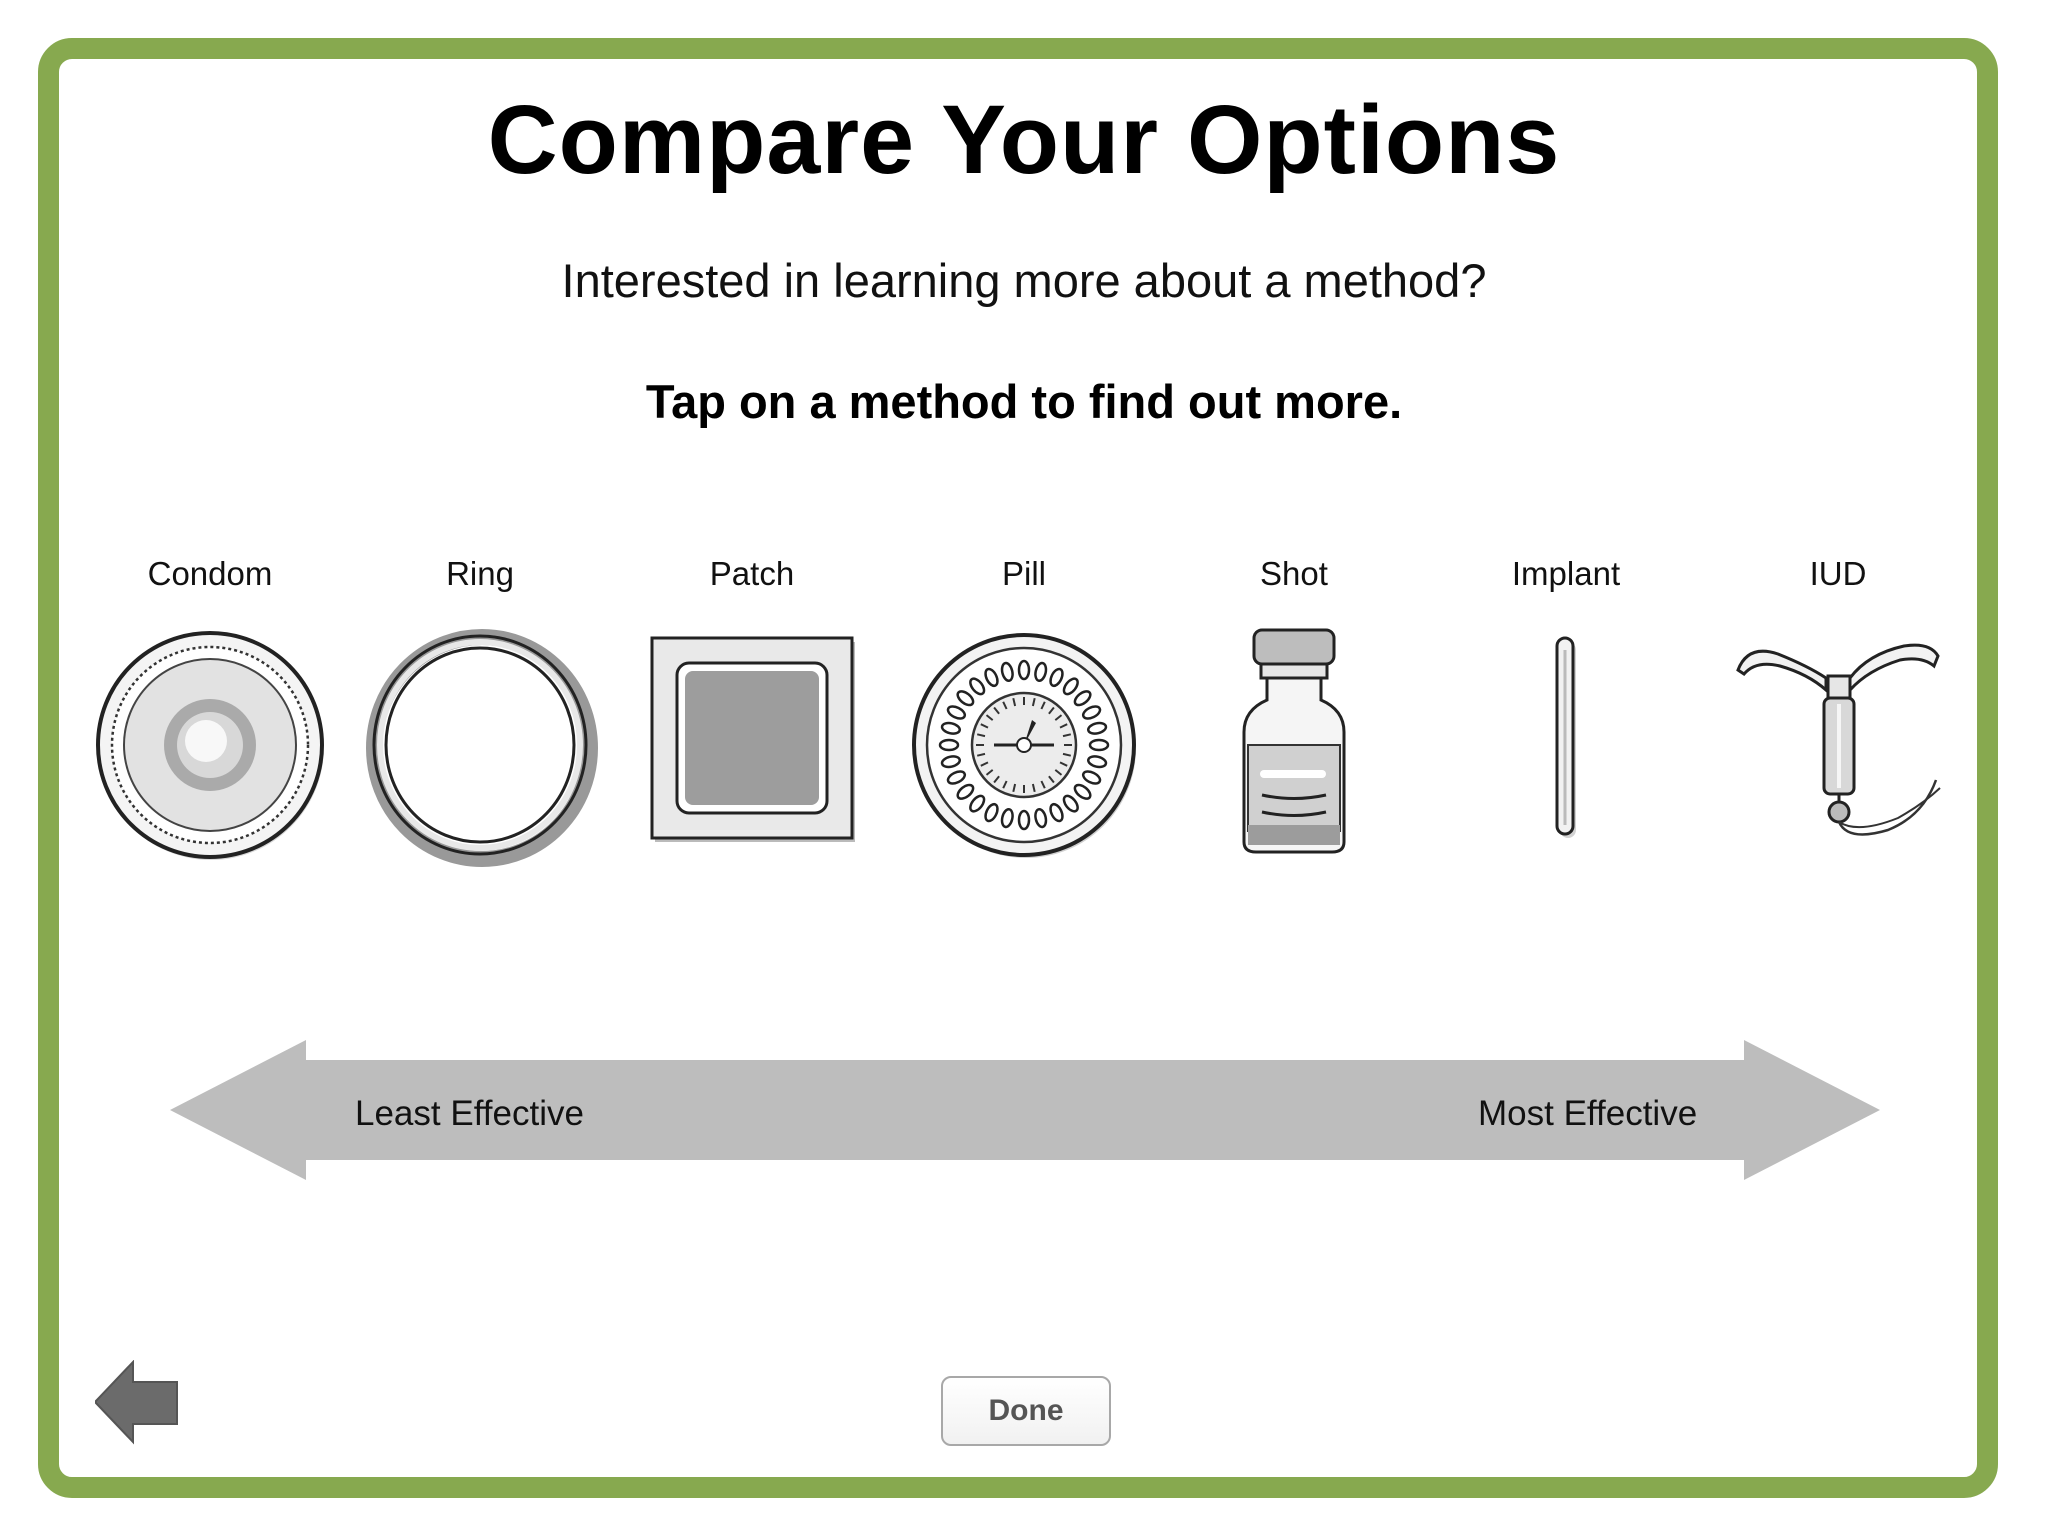 Image resolution: width=2048 pixels, height=1536 pixels. I want to click on iud-icon, so click(1838, 739).